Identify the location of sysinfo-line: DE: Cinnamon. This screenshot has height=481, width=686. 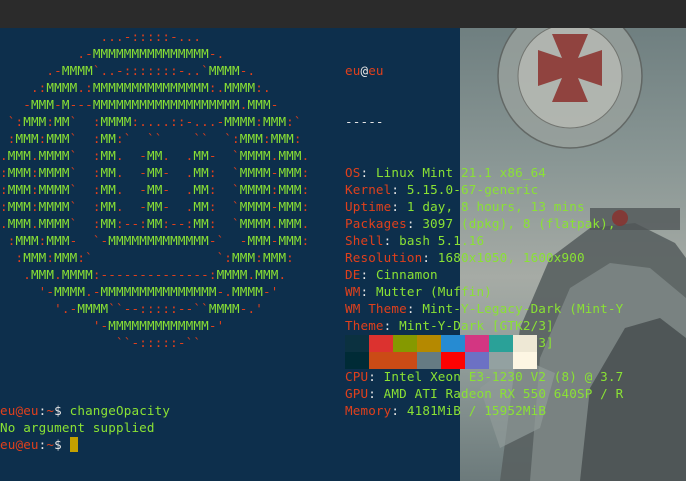
(391, 274).